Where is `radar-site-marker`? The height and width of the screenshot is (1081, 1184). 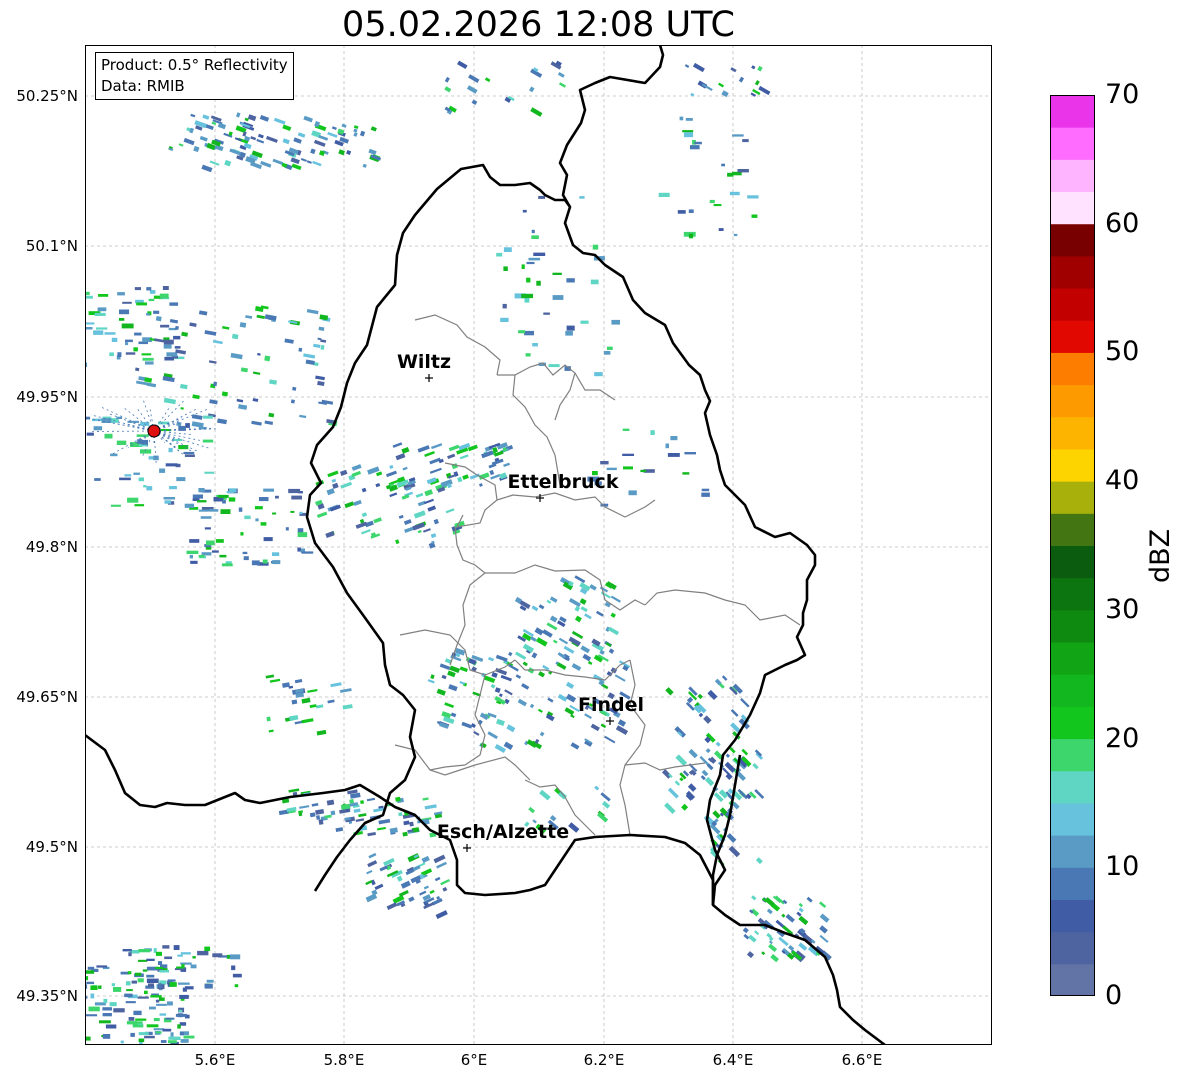
radar-site-marker is located at coordinates (154, 431).